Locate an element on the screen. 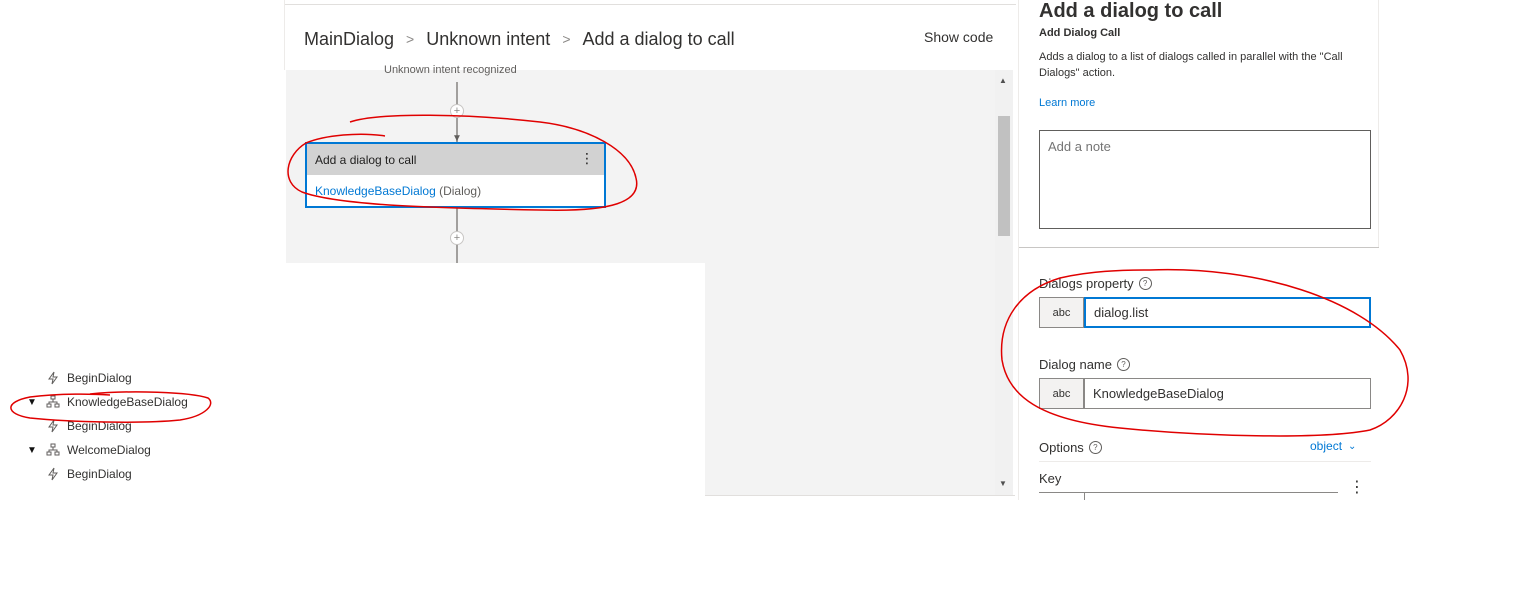  breadcrumb-item-trigger: Unknown intent is located at coordinates (488, 39).